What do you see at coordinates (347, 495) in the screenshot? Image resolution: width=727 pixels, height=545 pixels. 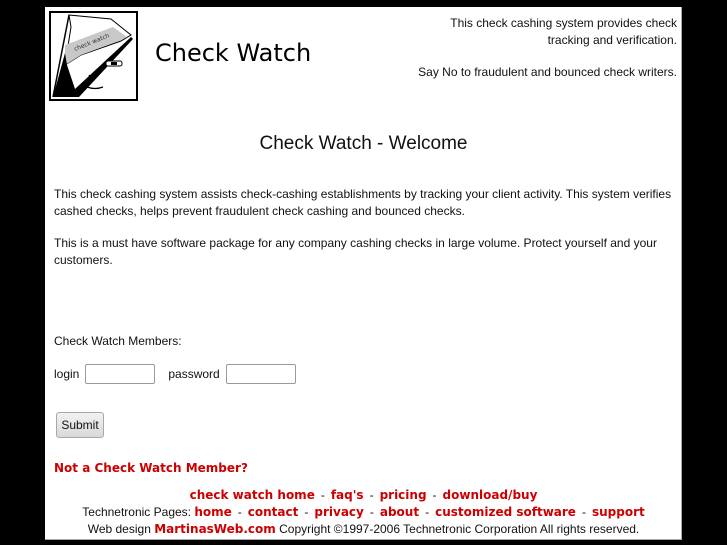 I see `footer-link-faqs: faq's` at bounding box center [347, 495].